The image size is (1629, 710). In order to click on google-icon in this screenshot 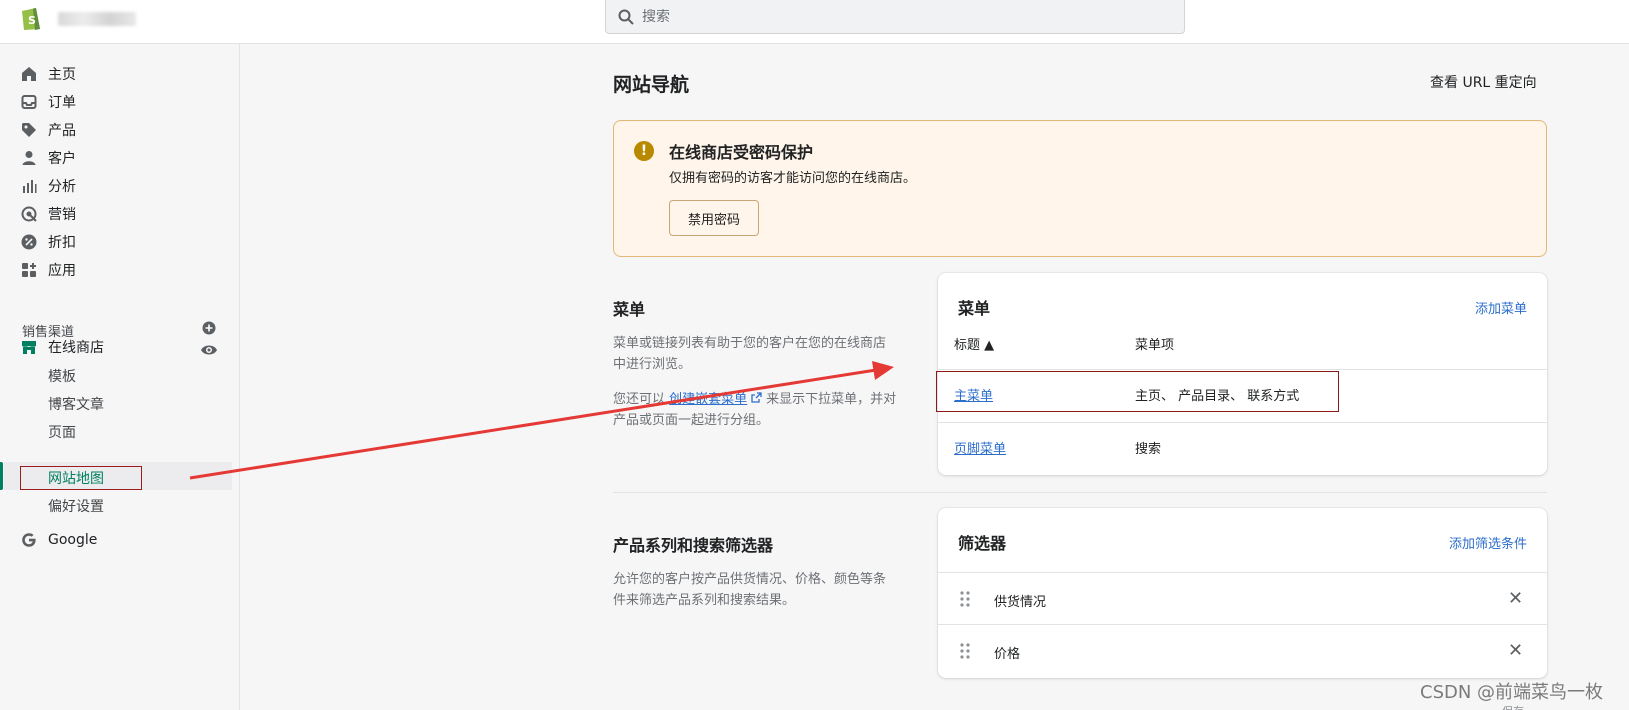, I will do `click(29, 540)`.